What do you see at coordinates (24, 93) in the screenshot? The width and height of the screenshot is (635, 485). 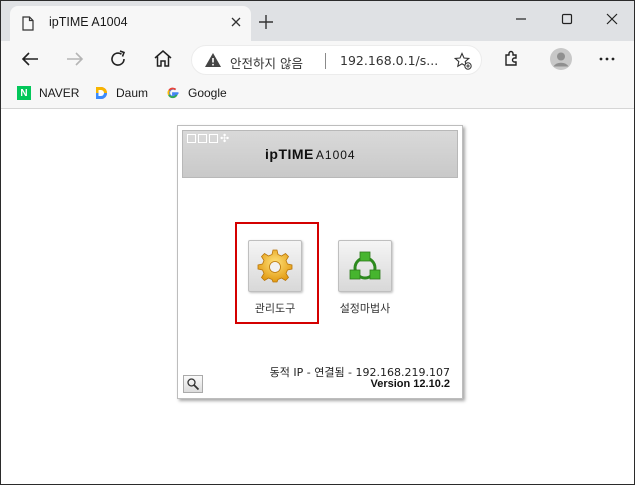 I see `naver-icon: N` at bounding box center [24, 93].